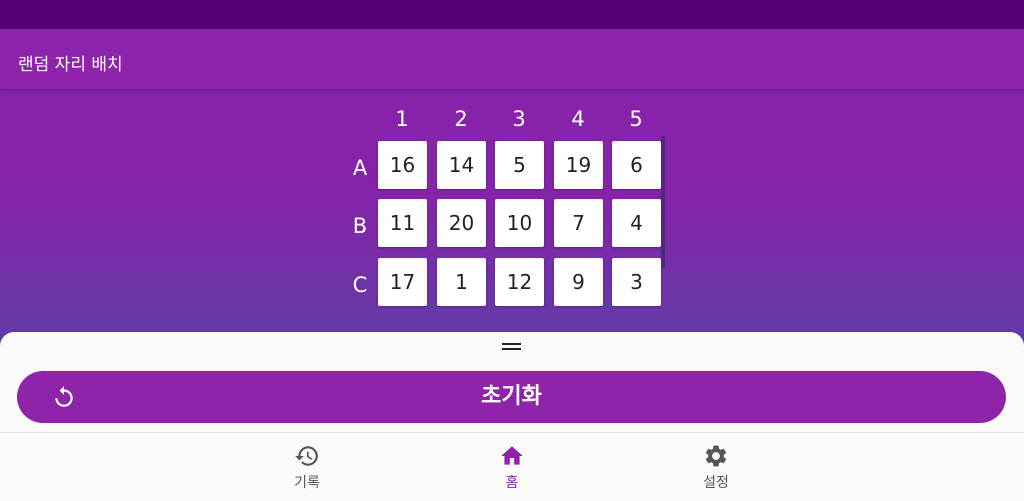 The image size is (1024, 501). I want to click on nav-item-home: 홈, so click(512, 469).